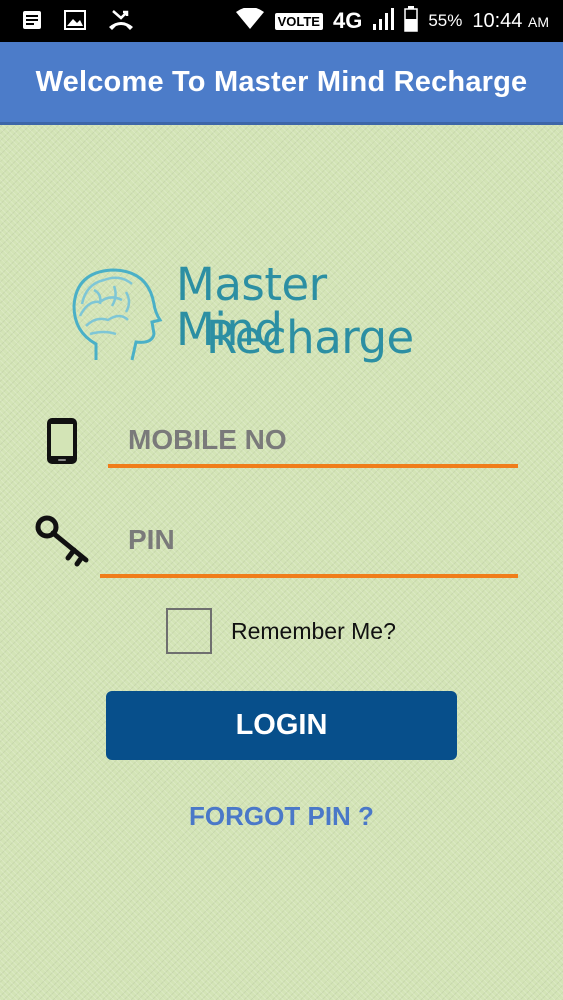 This screenshot has height=1000, width=563. I want to click on login-button: LOGIN, so click(281, 725).